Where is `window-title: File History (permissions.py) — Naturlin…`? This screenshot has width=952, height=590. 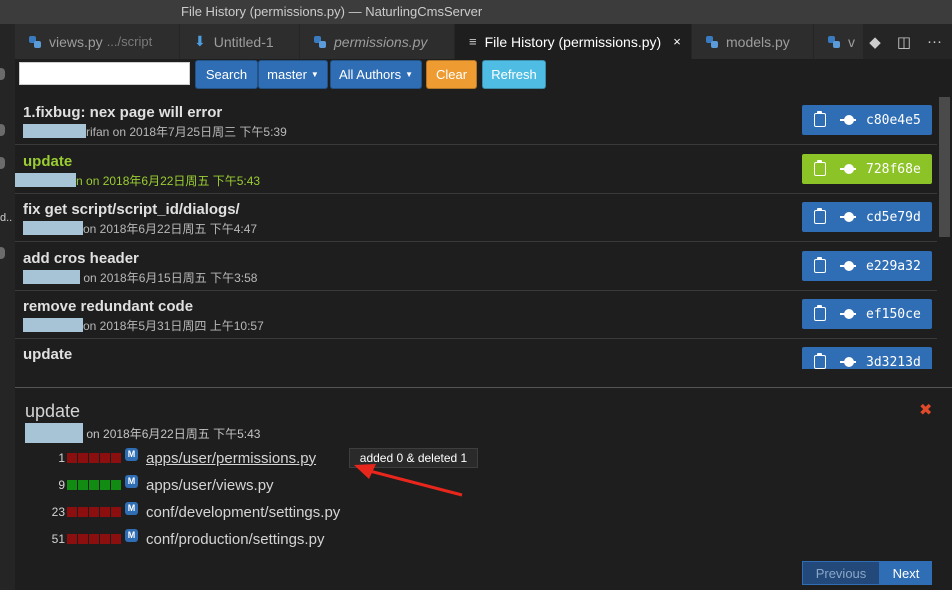
window-title: File History (permissions.py) — Naturlin… is located at coordinates (332, 11).